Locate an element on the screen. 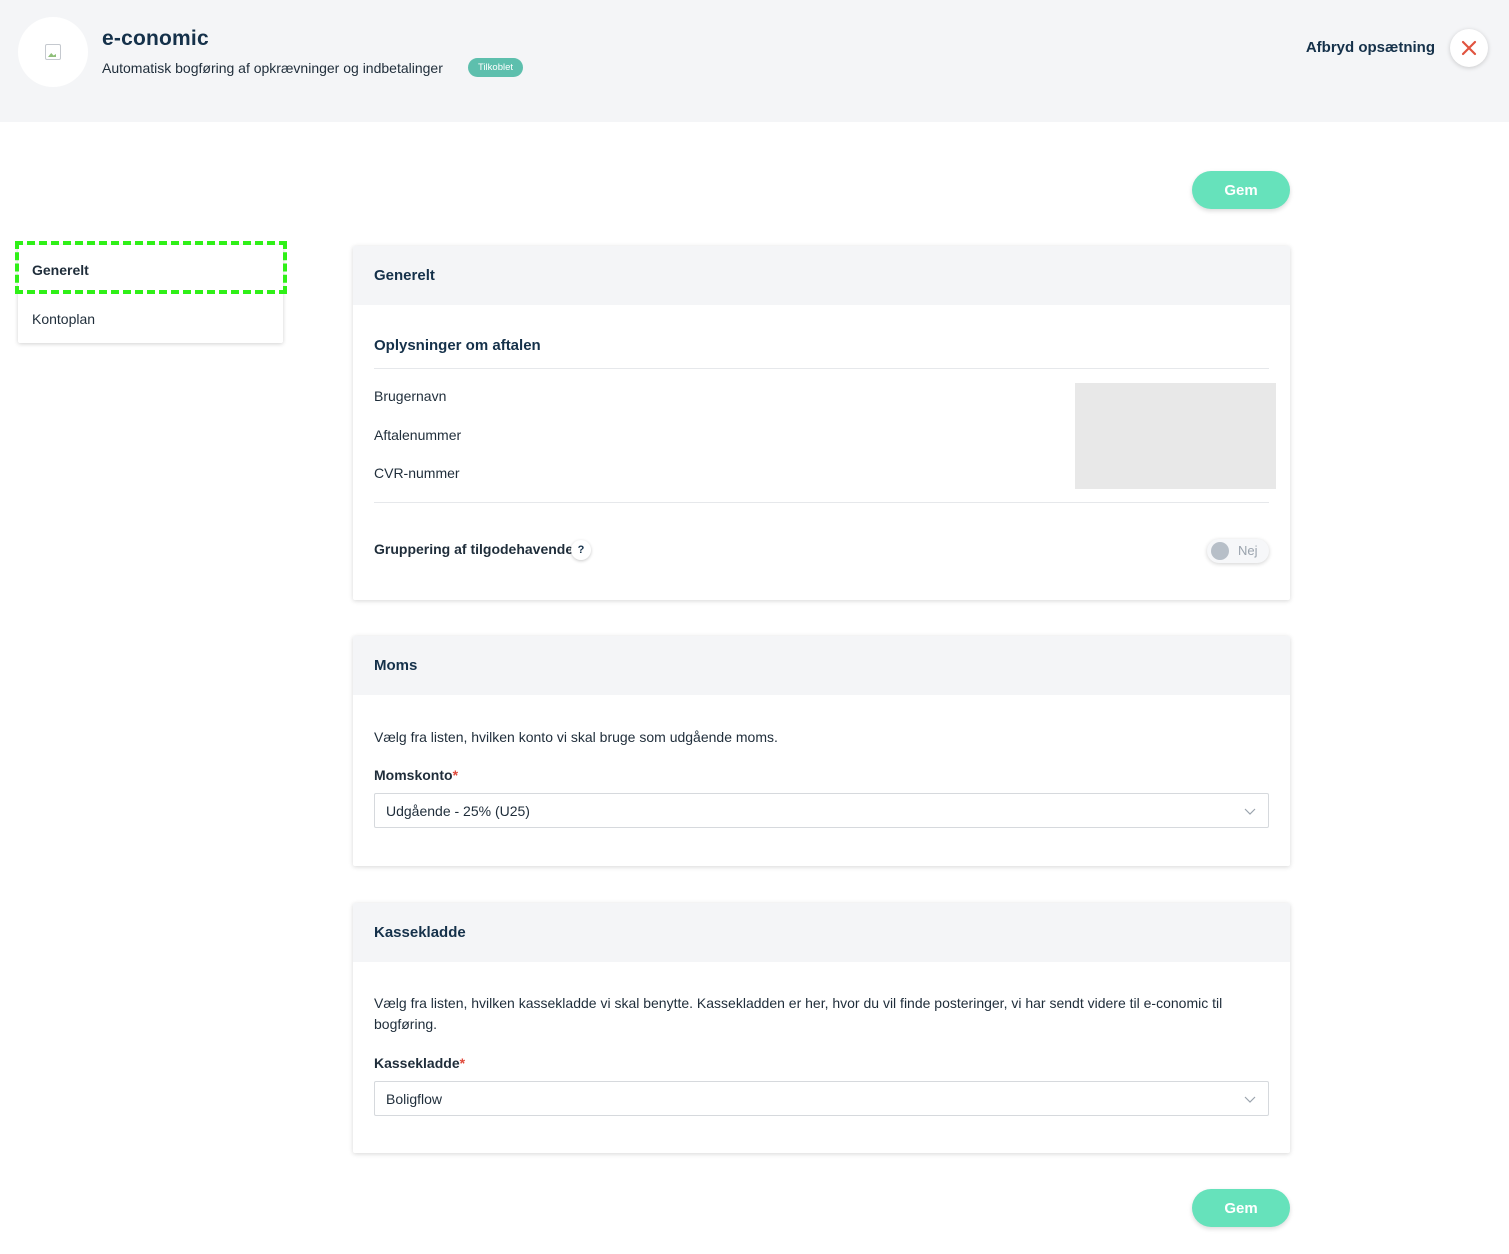 The width and height of the screenshot is (1509, 1254). vat-account-label-text: Momskonto is located at coordinates (413, 775).